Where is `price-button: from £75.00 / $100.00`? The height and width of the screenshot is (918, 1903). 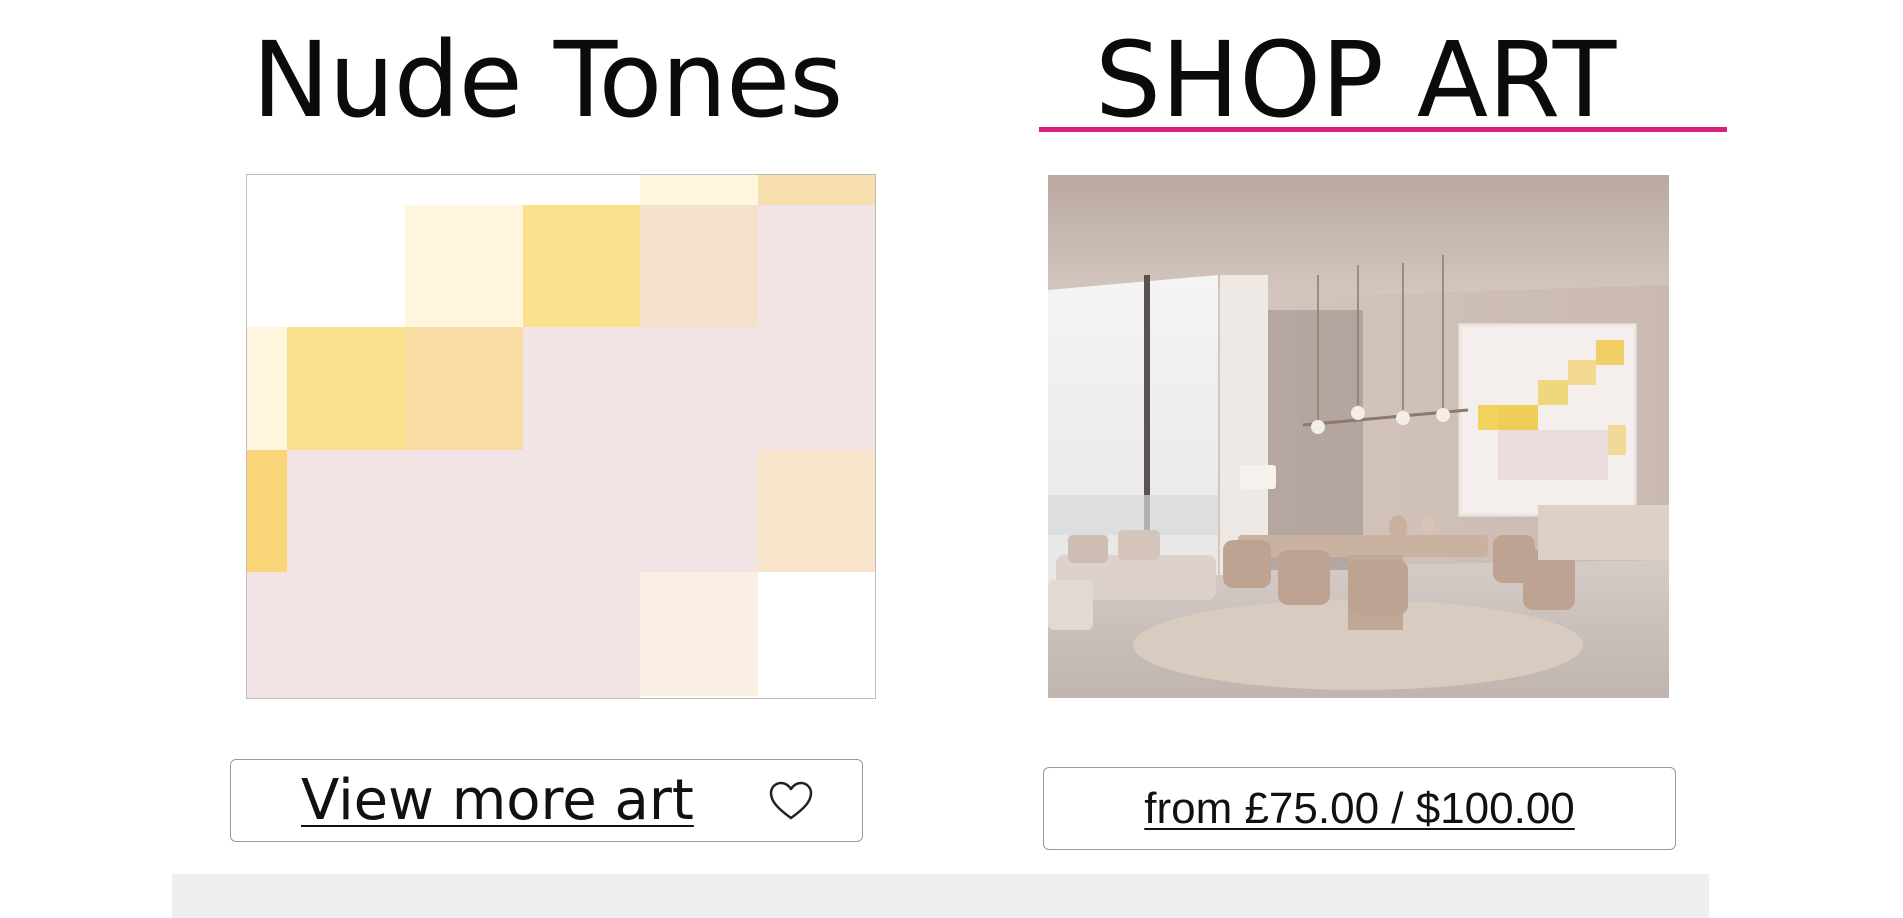
price-button: from £75.00 / $100.00 is located at coordinates (1359, 808).